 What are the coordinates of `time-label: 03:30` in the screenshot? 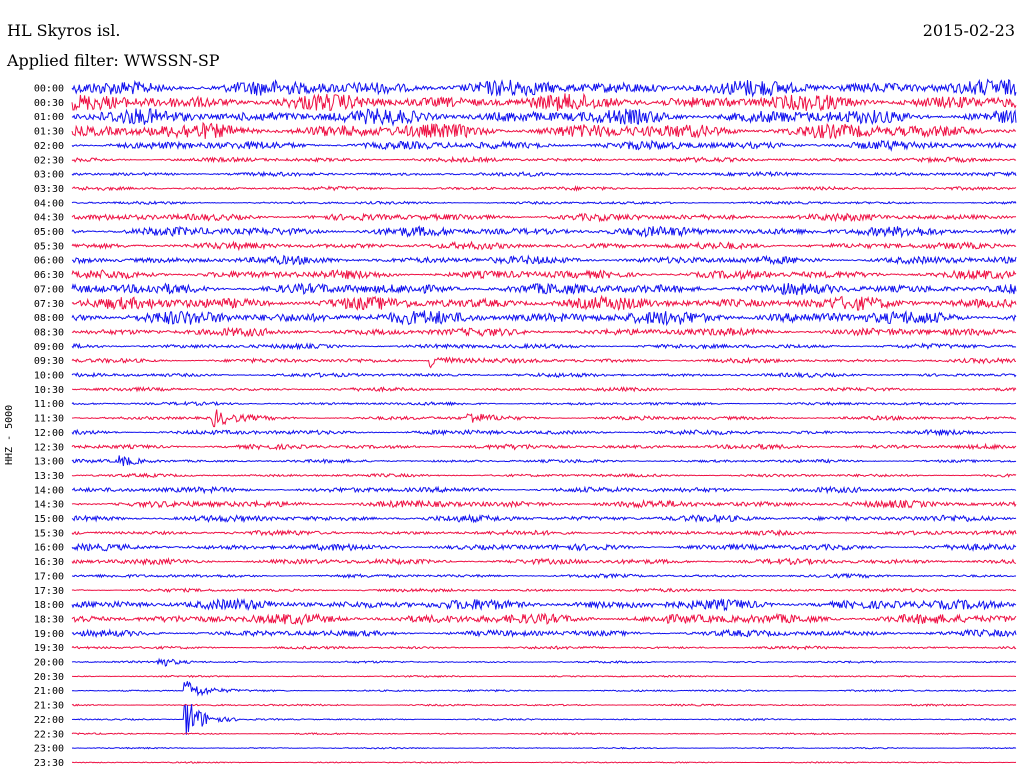 It's located at (49, 189).